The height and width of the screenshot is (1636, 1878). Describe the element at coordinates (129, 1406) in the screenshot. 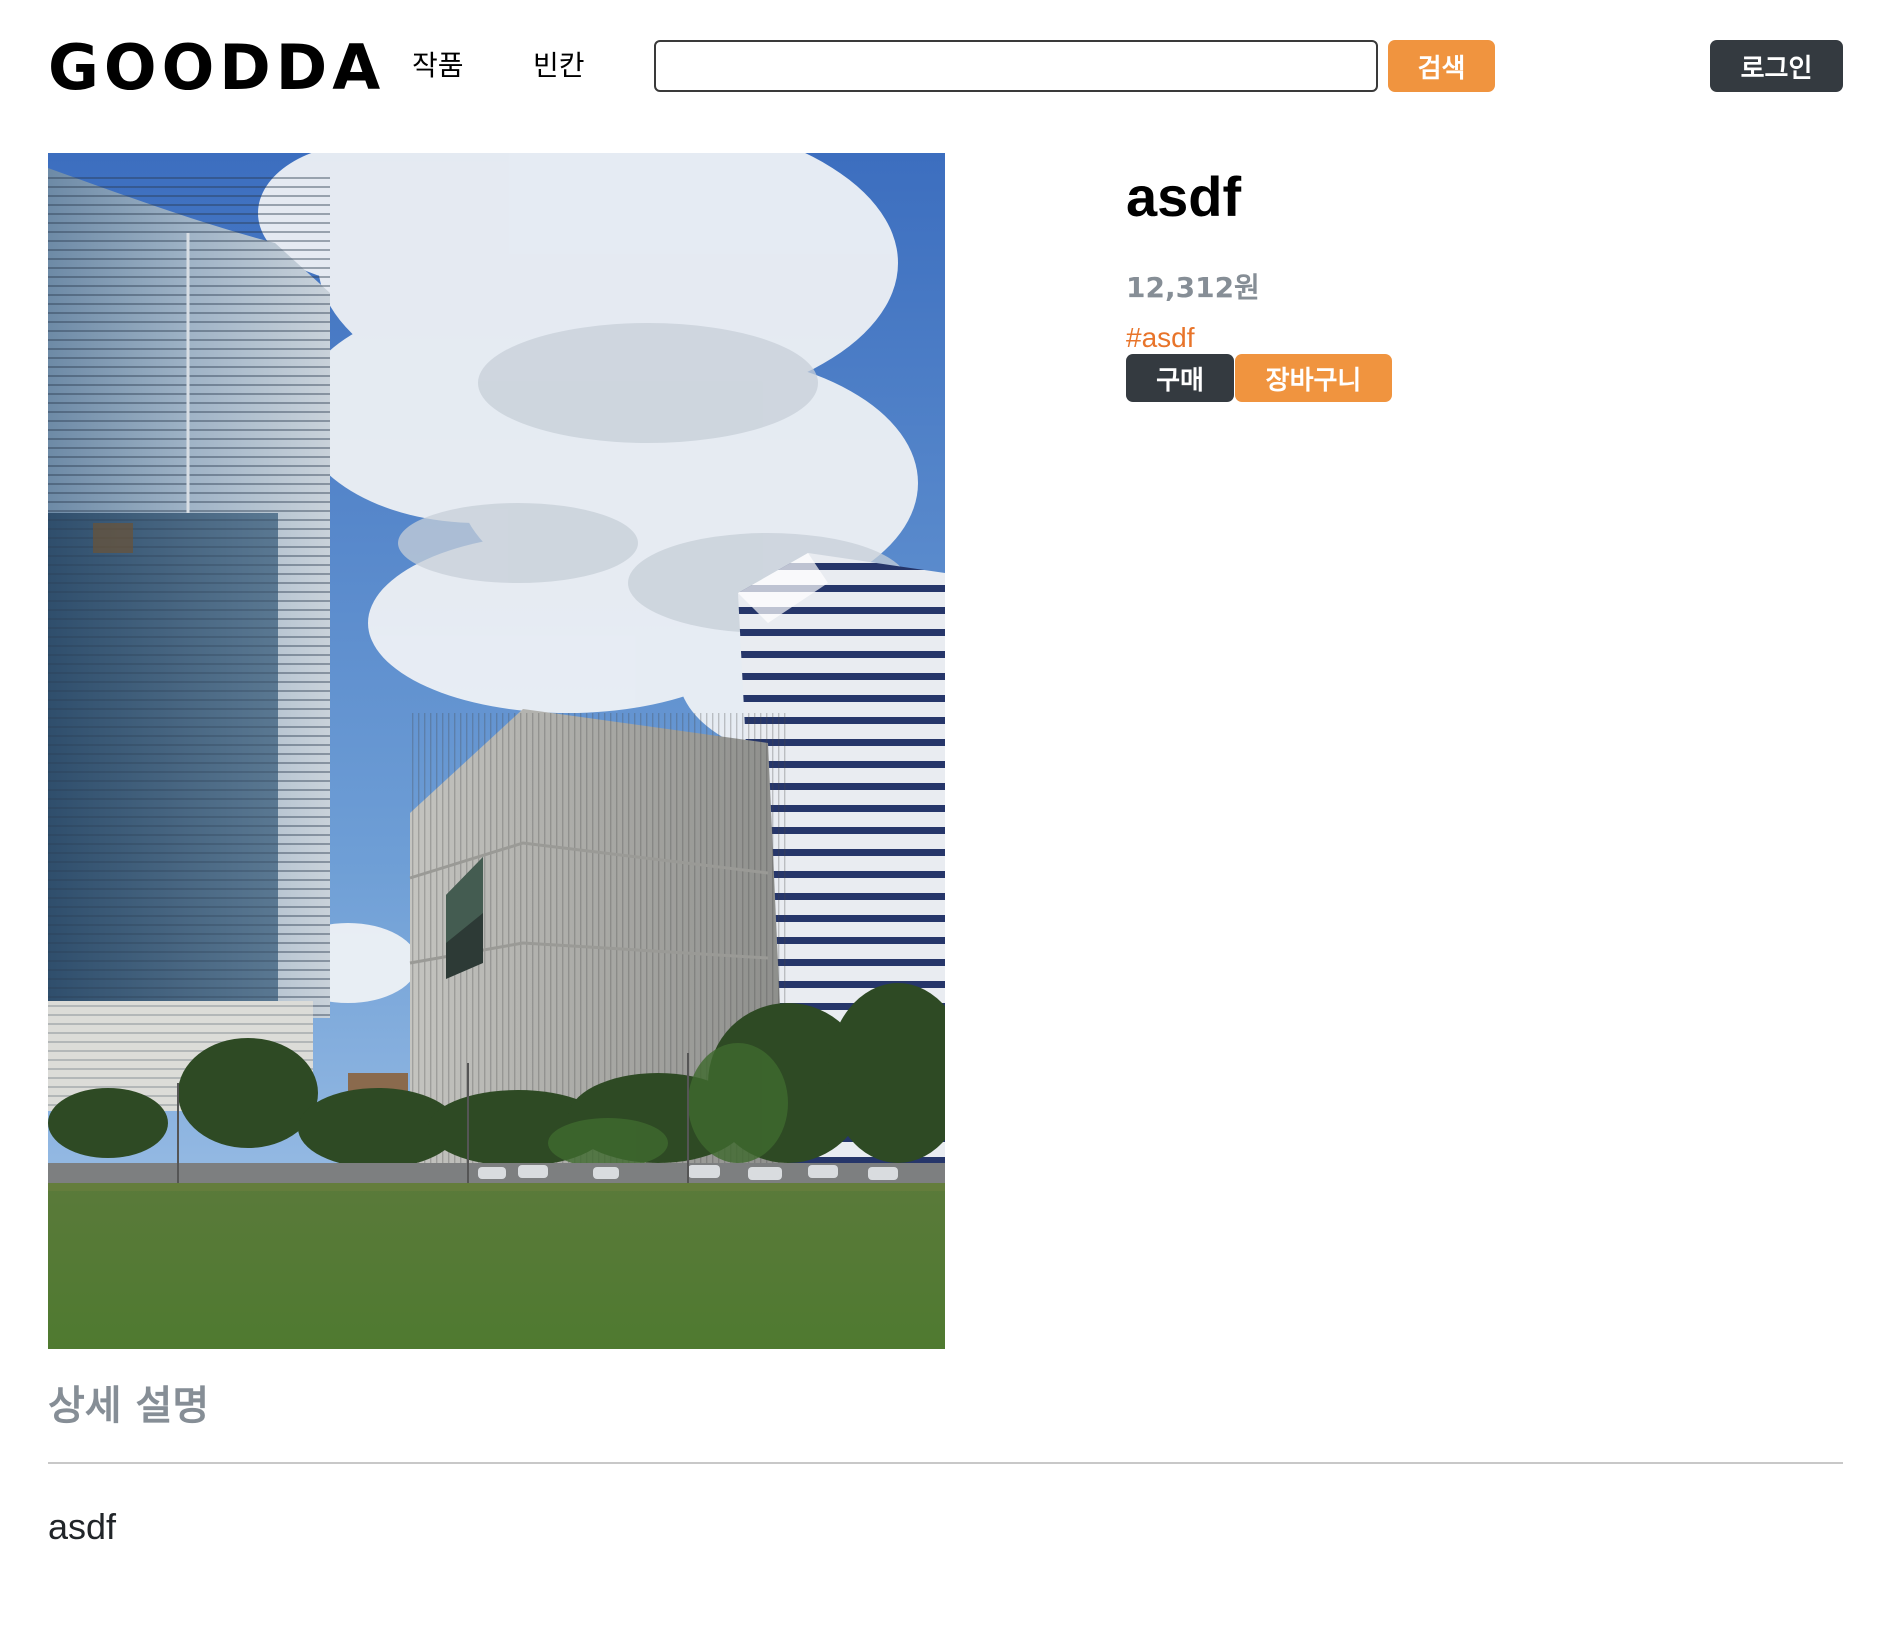

I see `description-heading: 상세 설명` at that location.